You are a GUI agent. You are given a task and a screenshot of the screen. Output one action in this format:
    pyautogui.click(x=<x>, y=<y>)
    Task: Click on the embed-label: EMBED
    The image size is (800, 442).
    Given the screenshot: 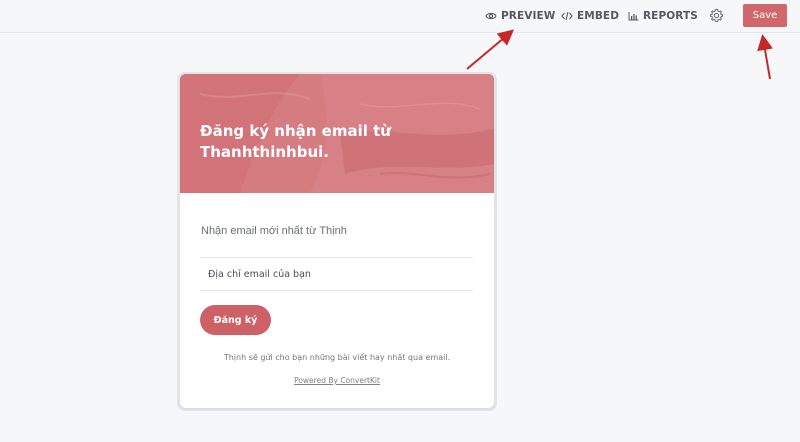 What is the action you would take?
    pyautogui.click(x=598, y=16)
    